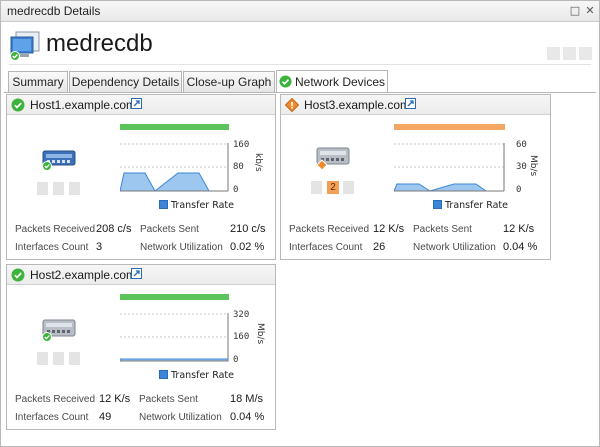  I want to click on status-warning-icon: !, so click(292, 105).